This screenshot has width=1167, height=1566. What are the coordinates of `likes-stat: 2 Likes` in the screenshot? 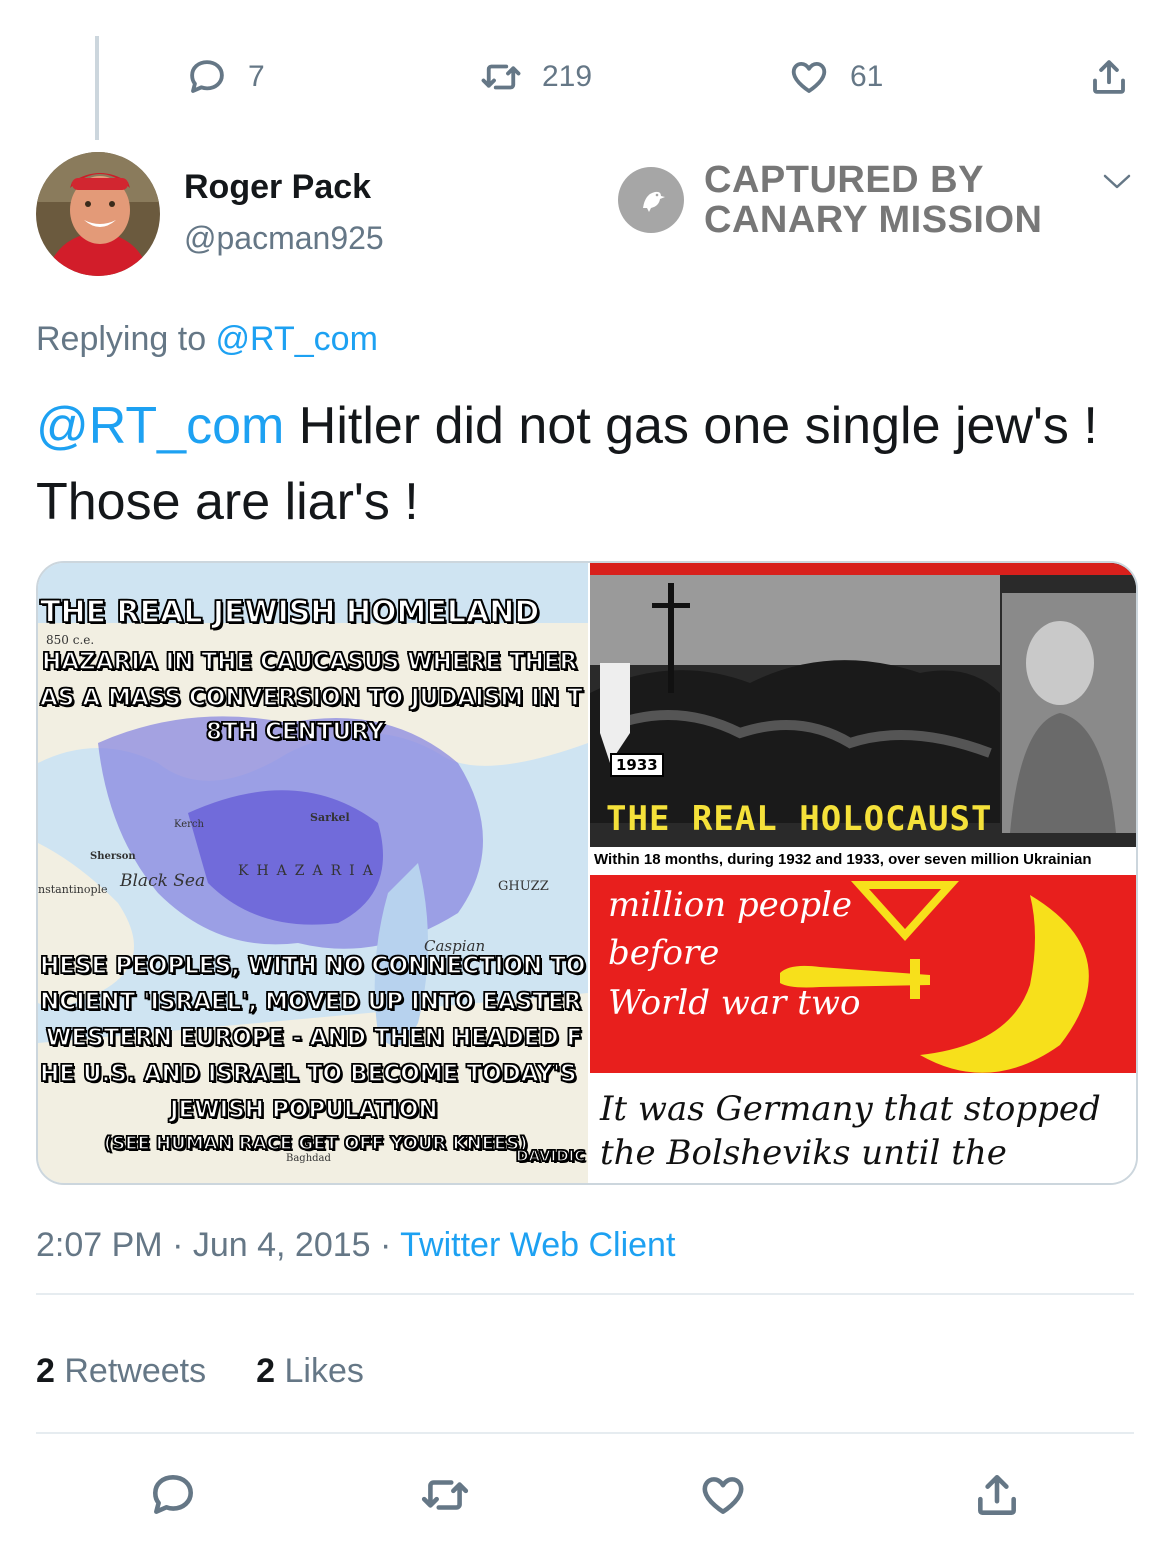 It's located at (310, 1371).